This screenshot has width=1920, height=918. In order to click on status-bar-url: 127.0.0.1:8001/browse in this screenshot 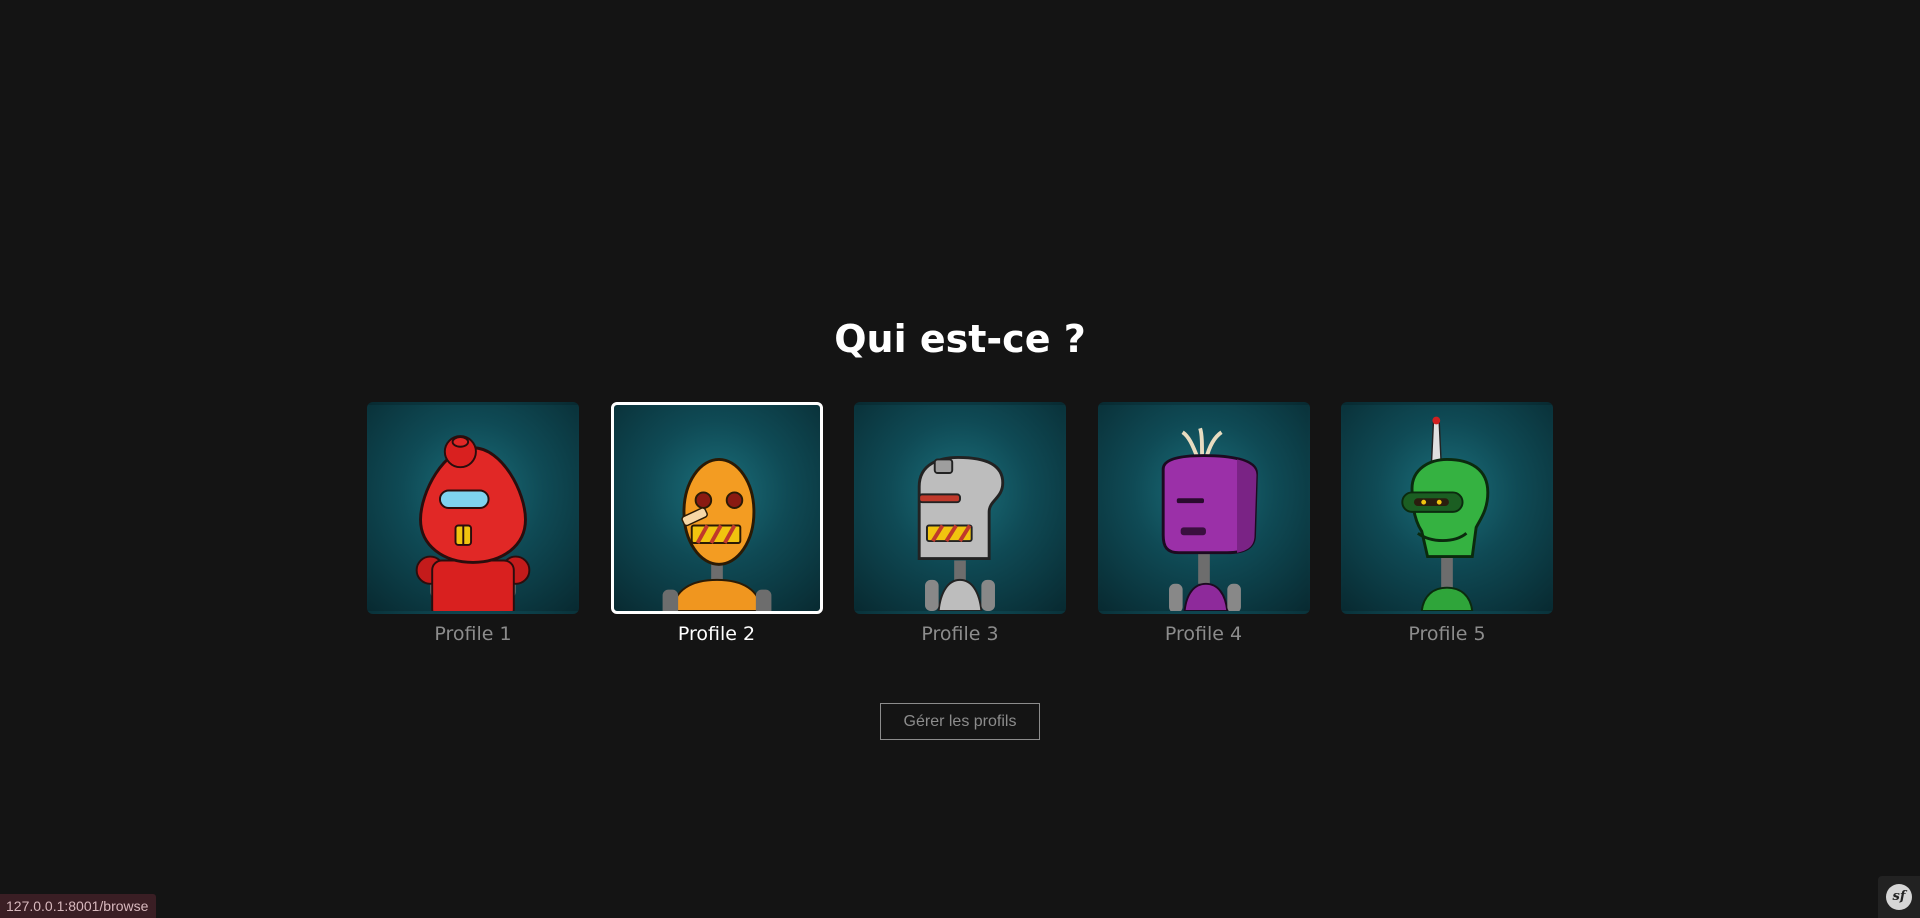, I will do `click(78, 906)`.